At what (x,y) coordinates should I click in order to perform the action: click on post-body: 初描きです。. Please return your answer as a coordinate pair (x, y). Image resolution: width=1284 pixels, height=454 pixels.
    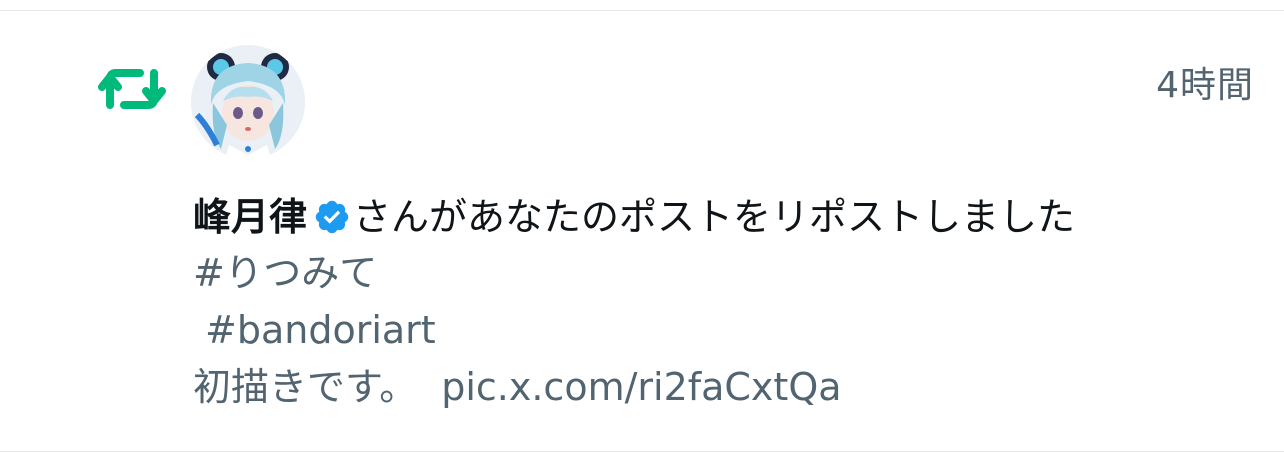
    Looking at the image, I should click on (305, 387).